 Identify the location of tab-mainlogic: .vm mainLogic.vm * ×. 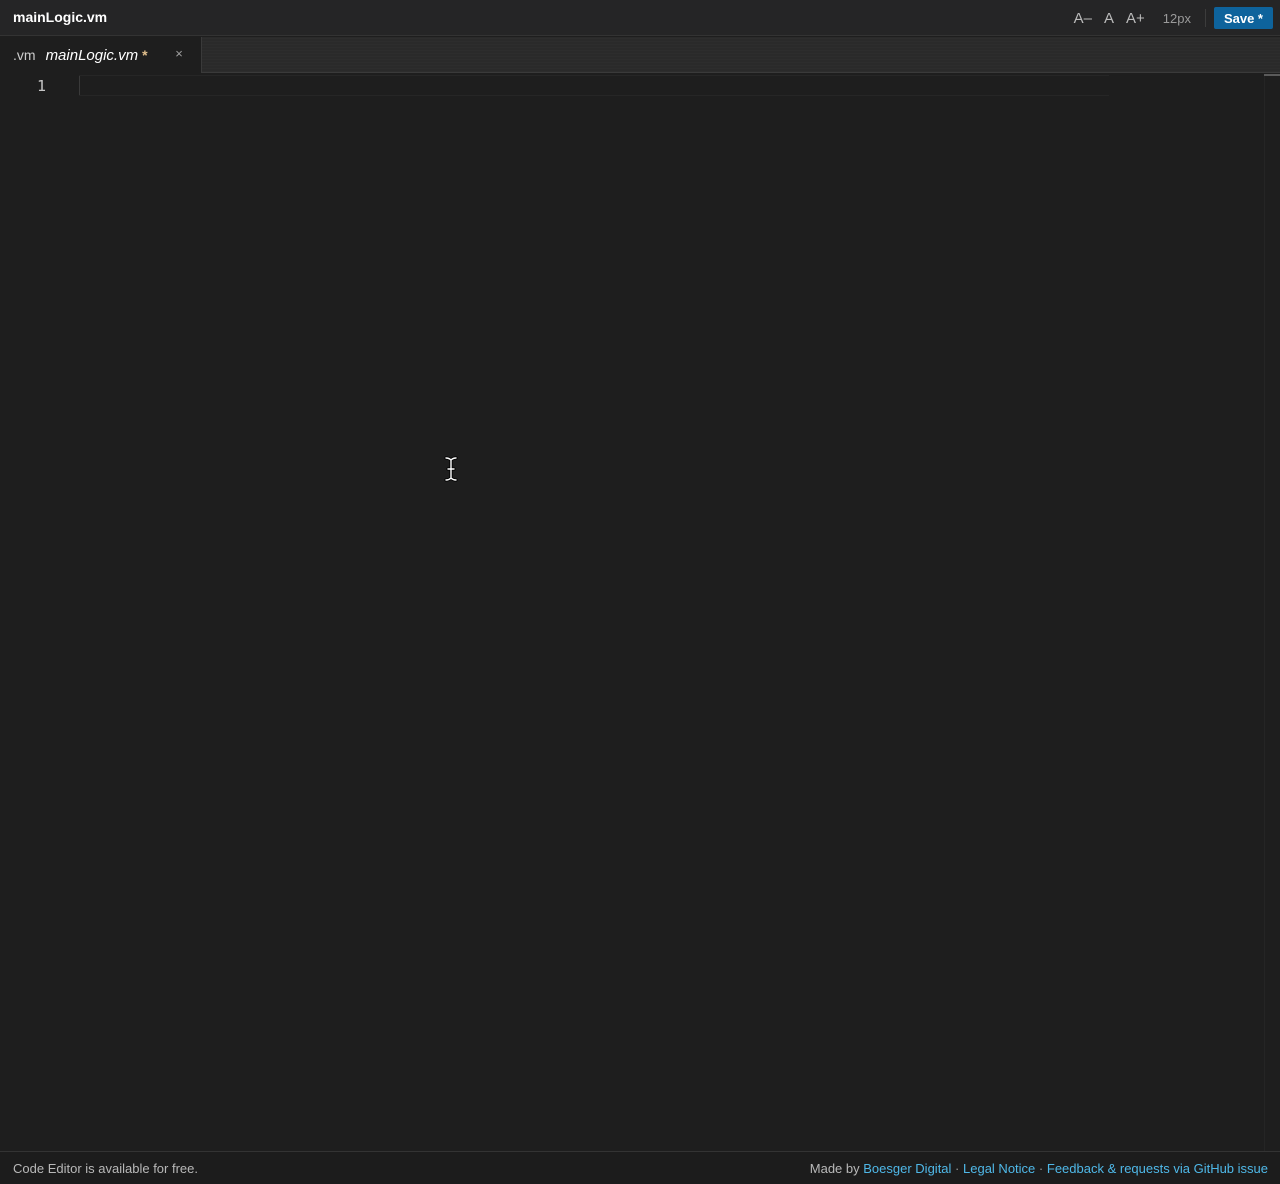
(101, 55).